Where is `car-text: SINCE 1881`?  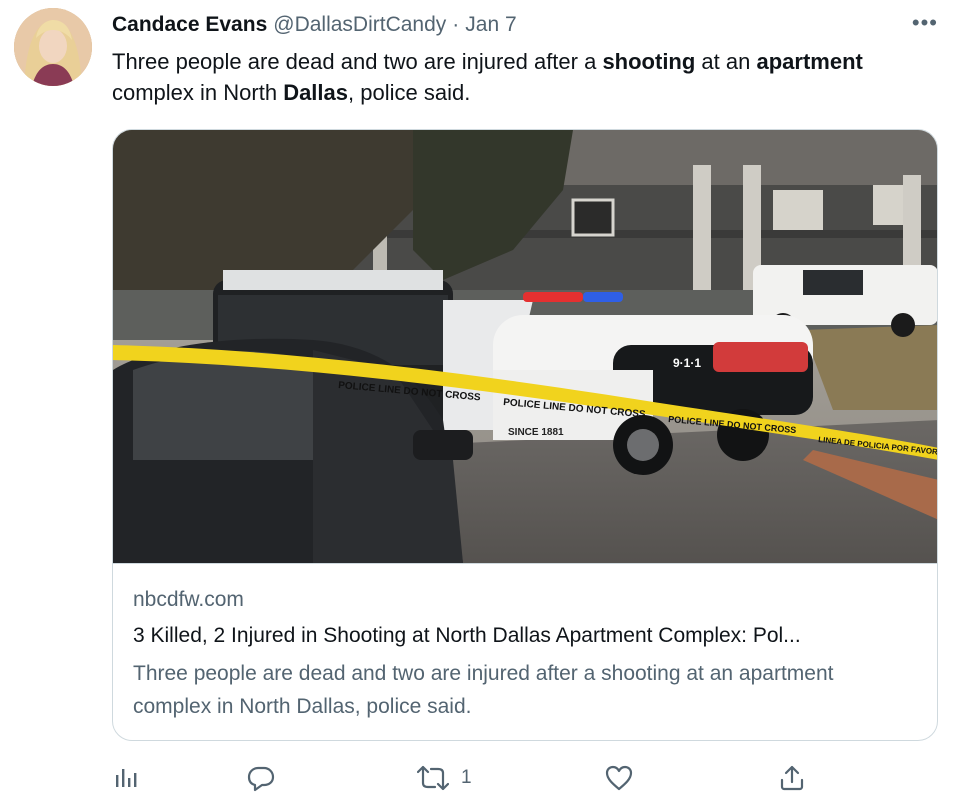 car-text: SINCE 1881 is located at coordinates (536, 432).